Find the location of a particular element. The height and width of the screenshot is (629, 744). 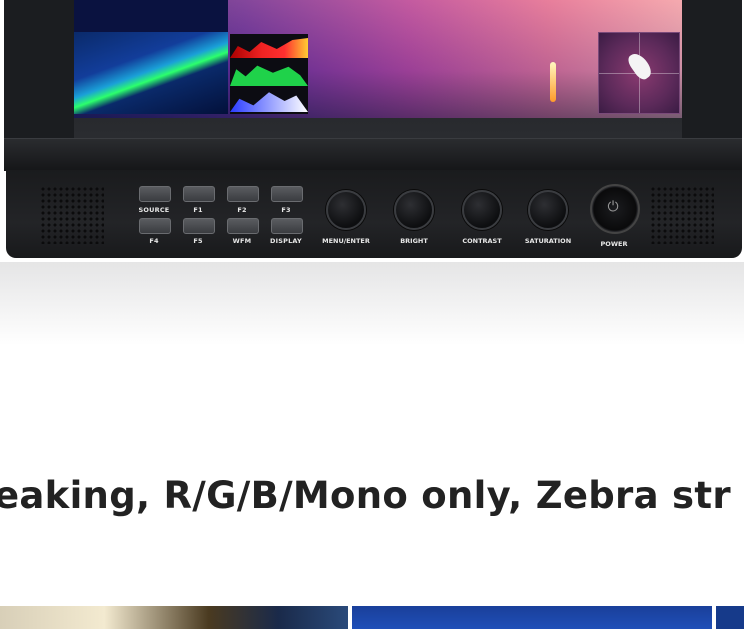

histogram-red is located at coordinates (269, 48).